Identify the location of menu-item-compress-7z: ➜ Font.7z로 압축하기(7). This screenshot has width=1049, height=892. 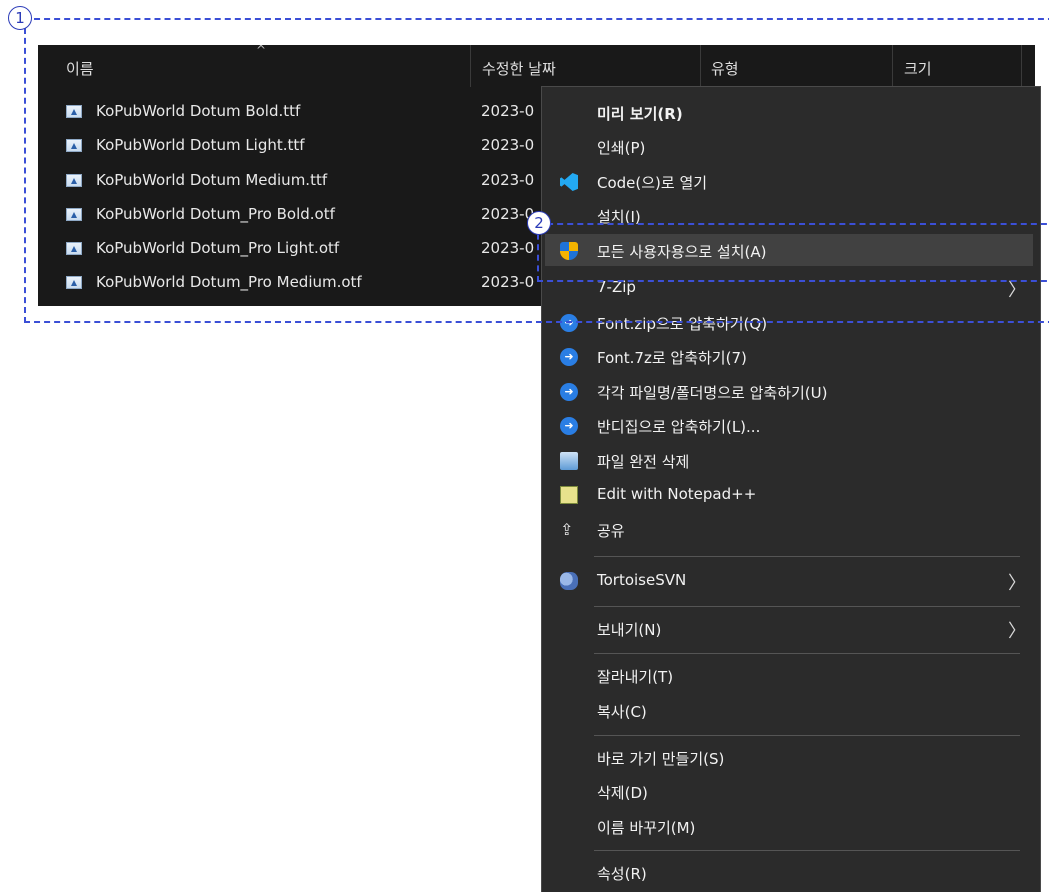
(791, 356).